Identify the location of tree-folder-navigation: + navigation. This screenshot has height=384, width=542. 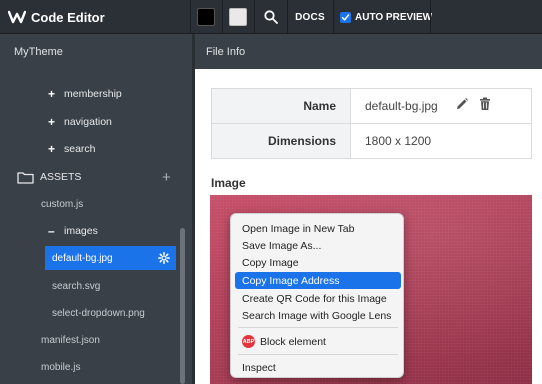
(80, 122).